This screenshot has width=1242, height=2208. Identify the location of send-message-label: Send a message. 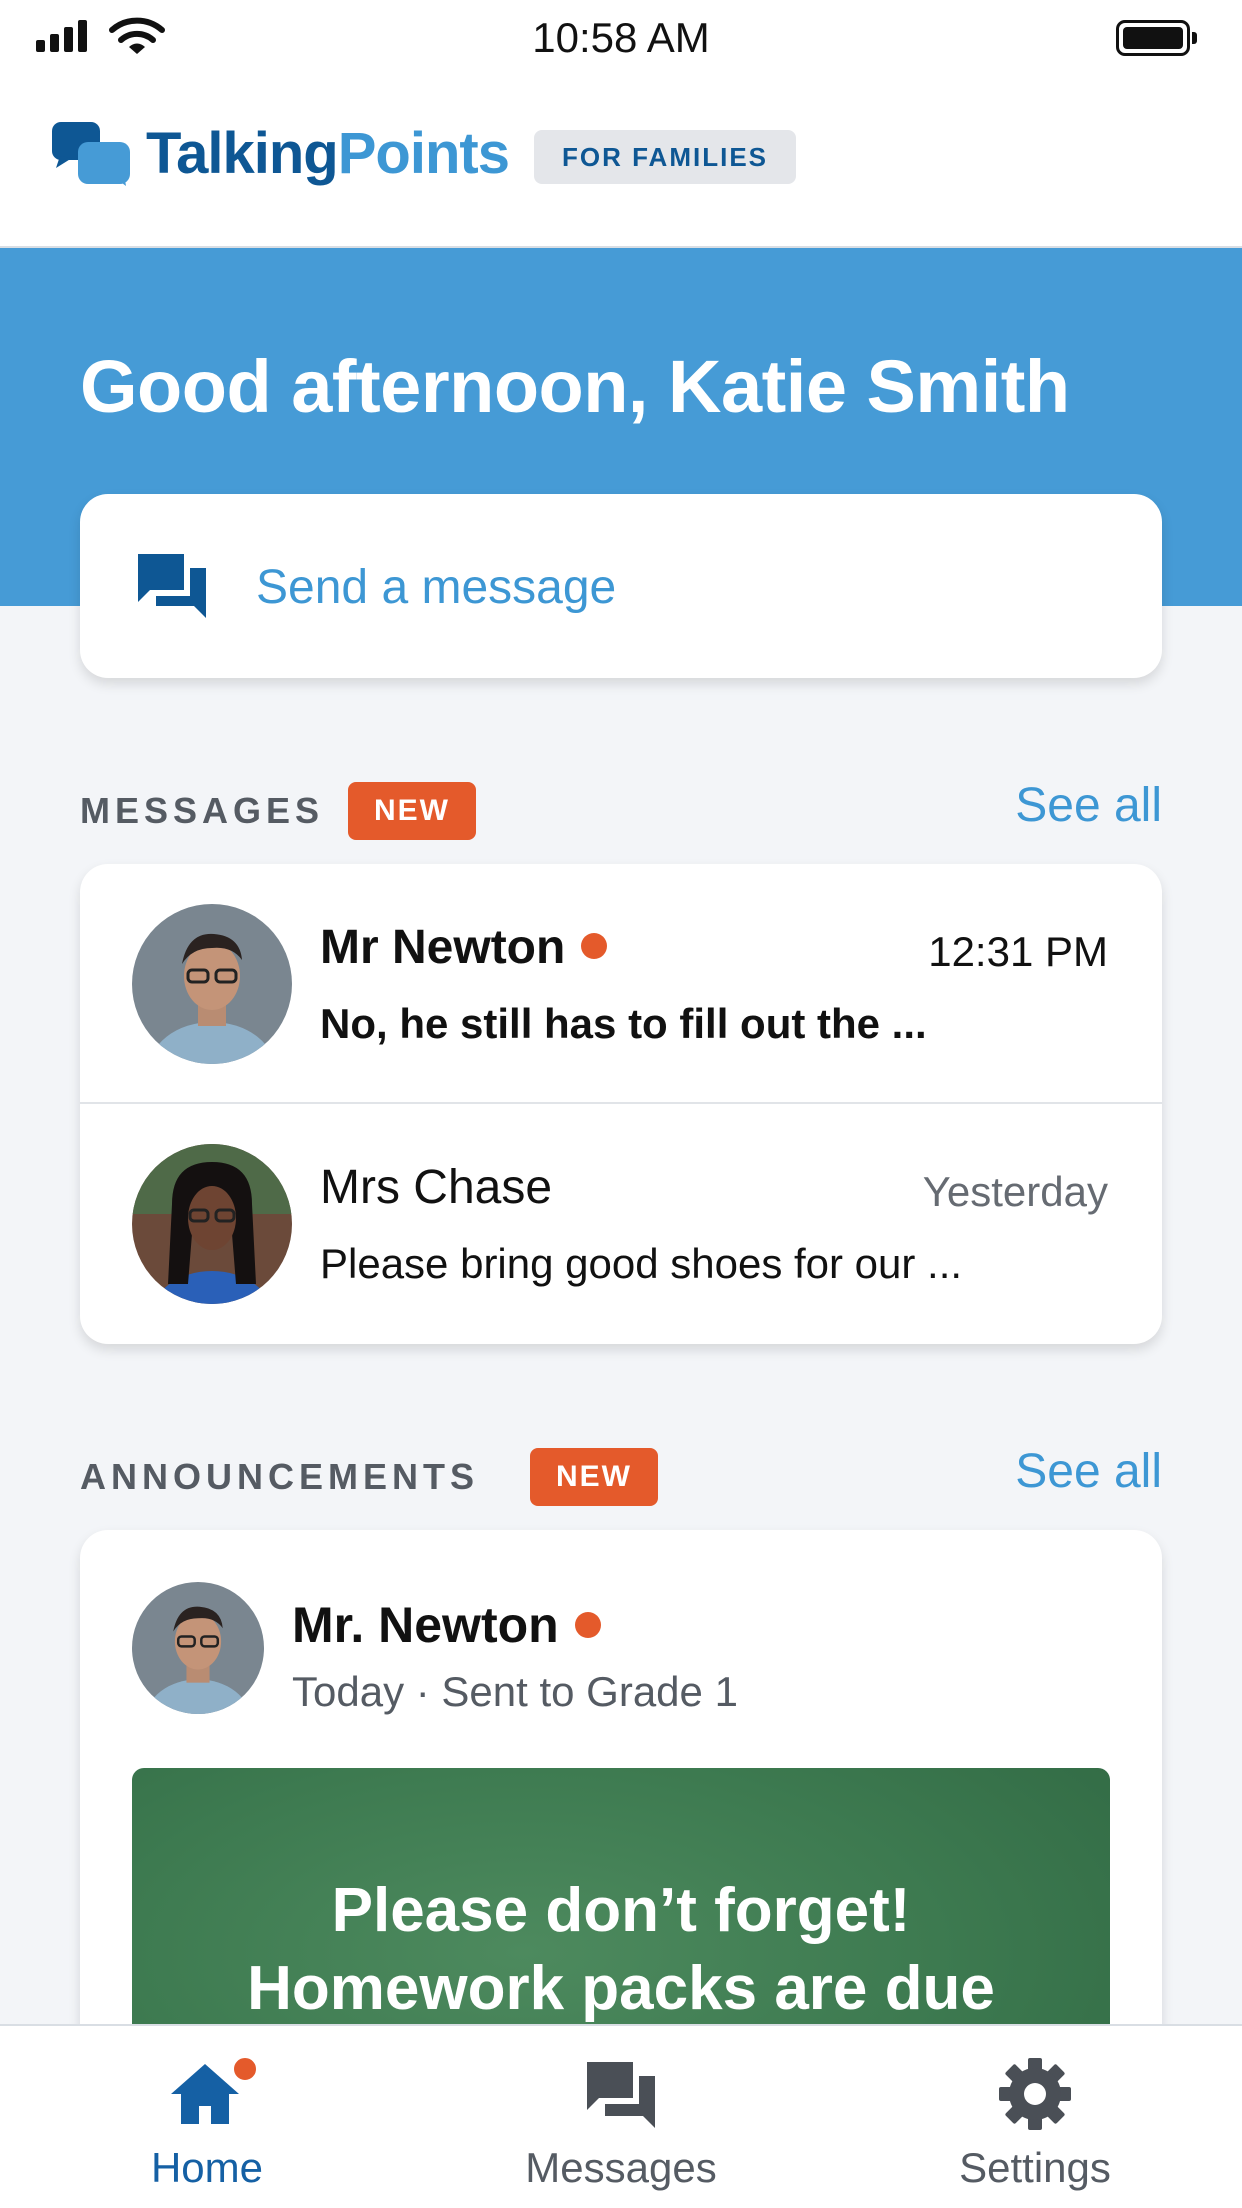
(436, 587).